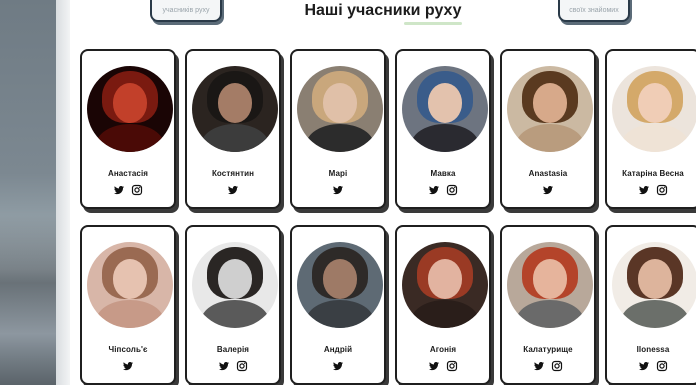  I want to click on member-card: Валерія, so click(233, 305).